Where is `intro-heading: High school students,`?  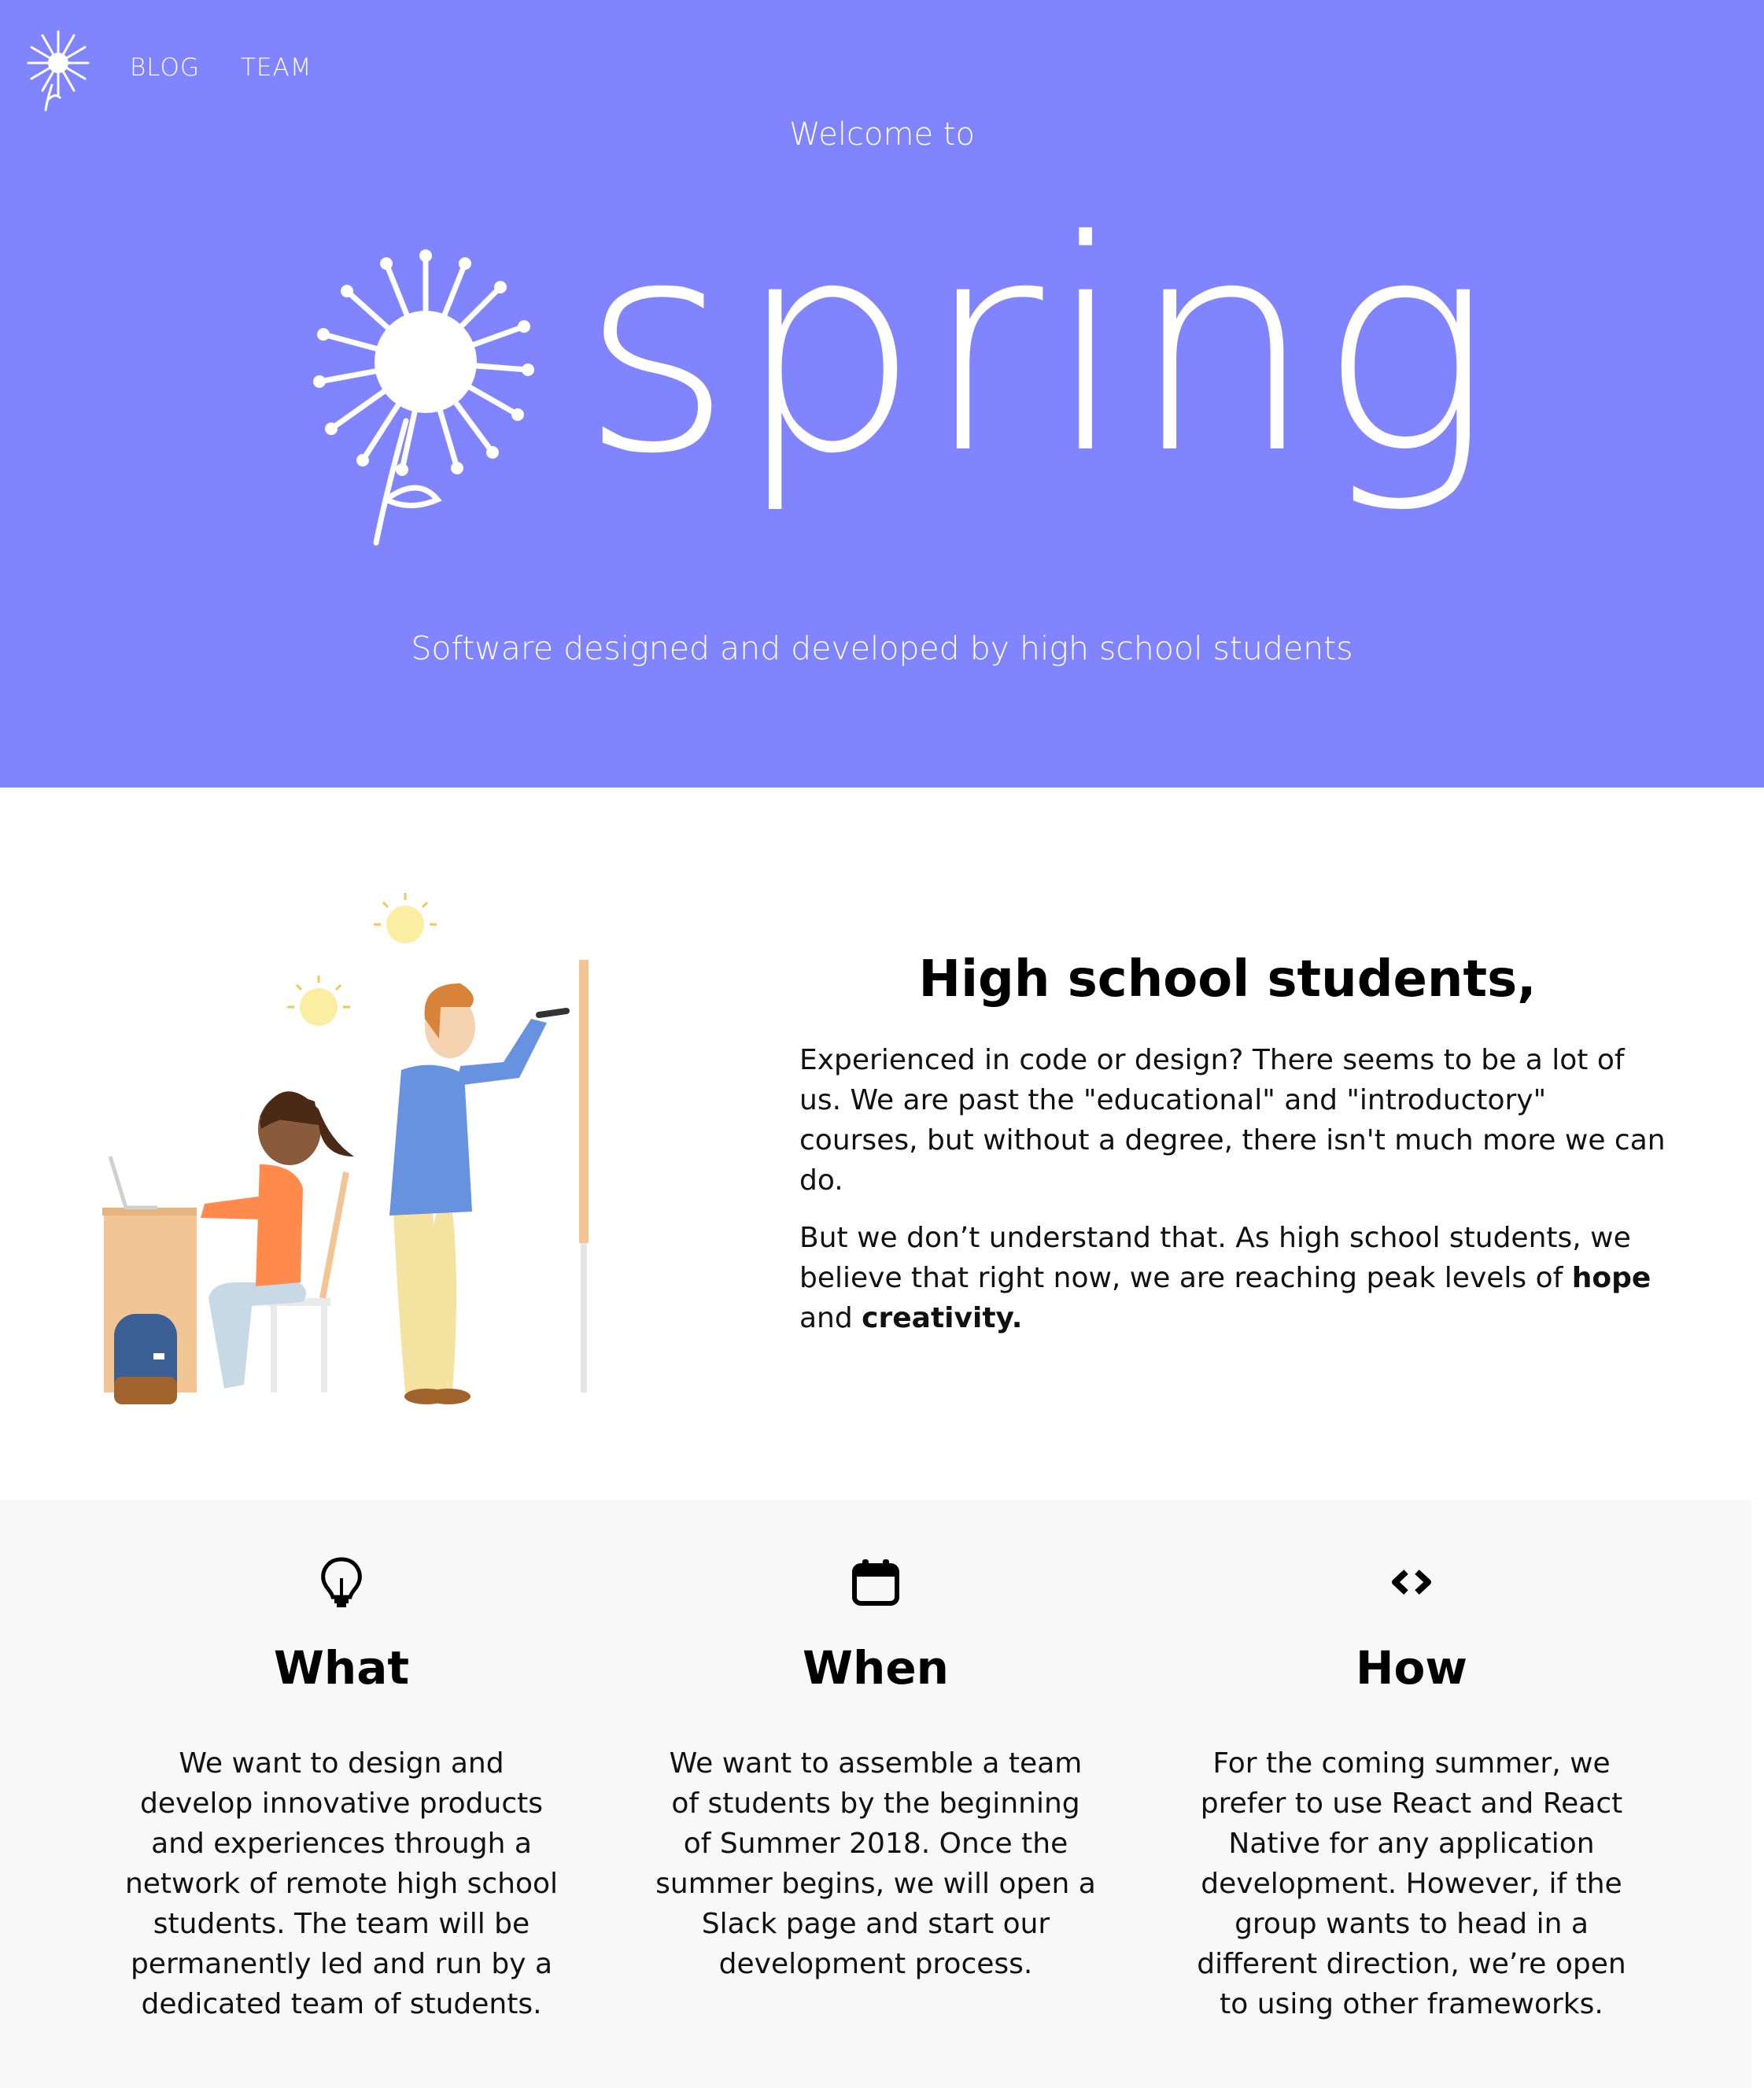 intro-heading: High school students, is located at coordinates (1227, 980).